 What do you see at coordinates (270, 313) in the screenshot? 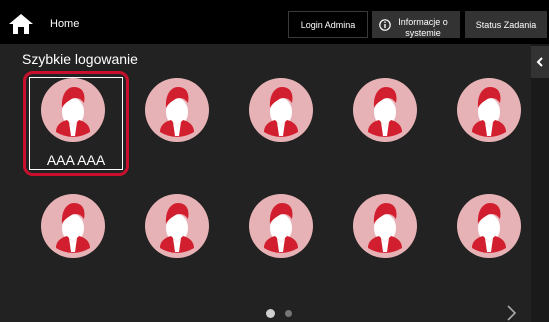
I see `page-dot-active` at bounding box center [270, 313].